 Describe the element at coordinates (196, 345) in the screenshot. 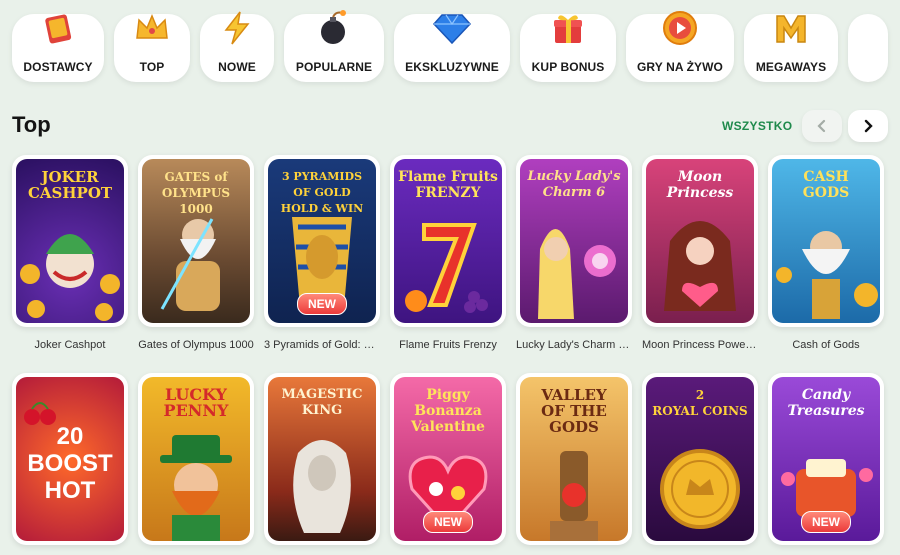

I see `game-name: Gates of Olympus 1000` at that location.